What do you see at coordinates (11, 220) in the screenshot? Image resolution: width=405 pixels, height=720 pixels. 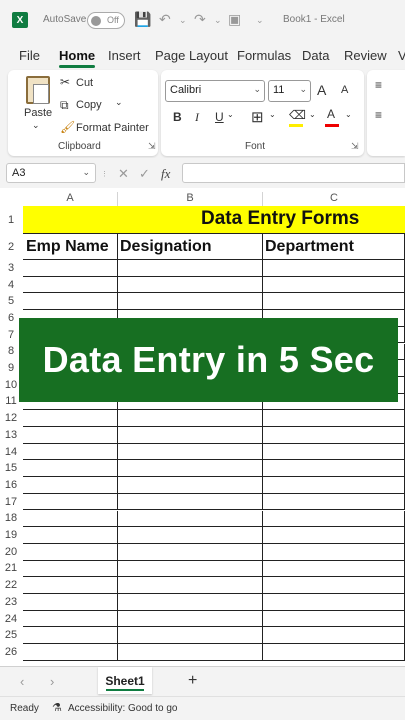 I see `row-header: 1` at bounding box center [11, 220].